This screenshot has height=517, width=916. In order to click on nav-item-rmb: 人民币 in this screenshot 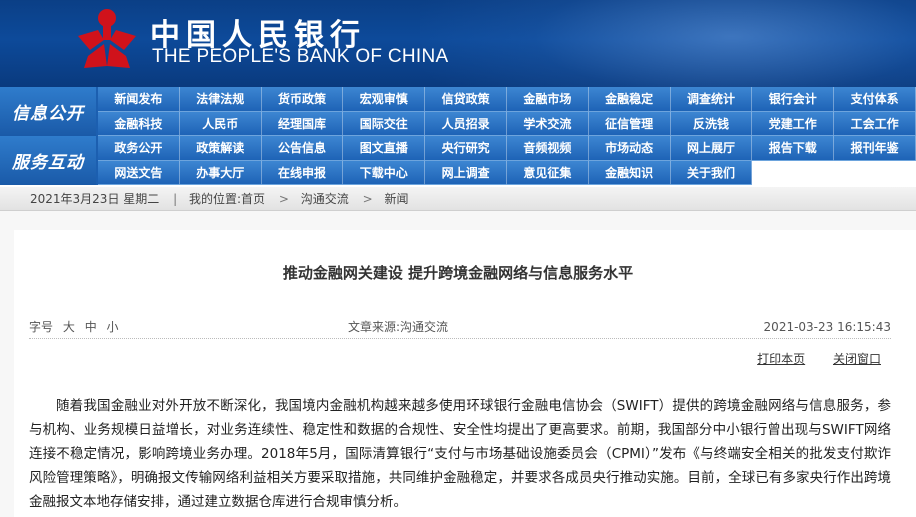, I will do `click(220, 123)`.